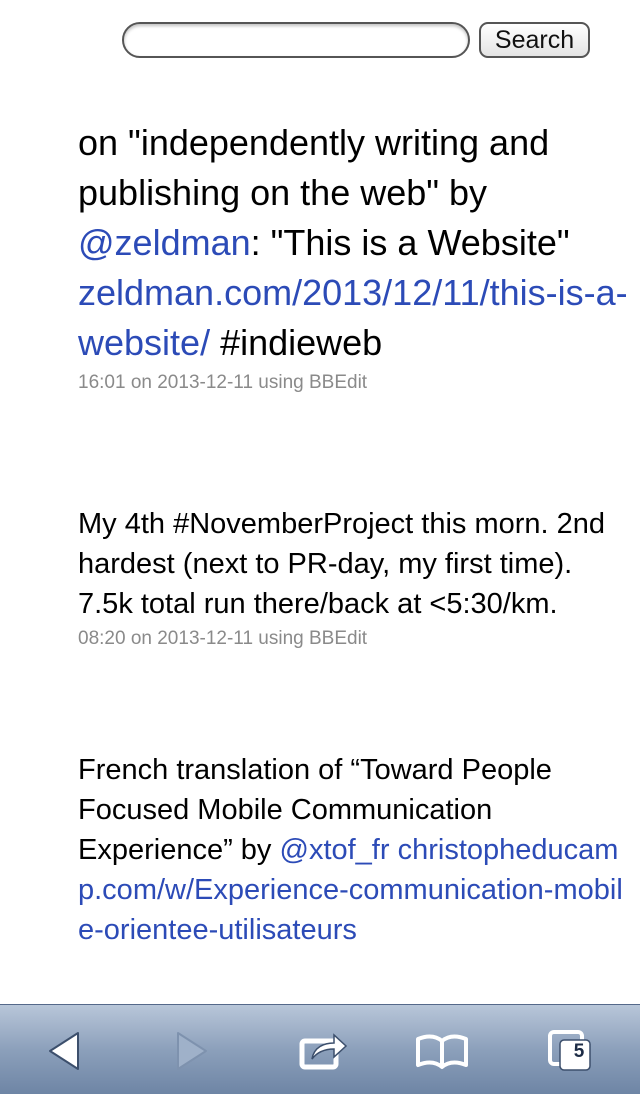 This screenshot has width=640, height=1094. I want to click on bookmarks-book-icon, so click(442, 1051).